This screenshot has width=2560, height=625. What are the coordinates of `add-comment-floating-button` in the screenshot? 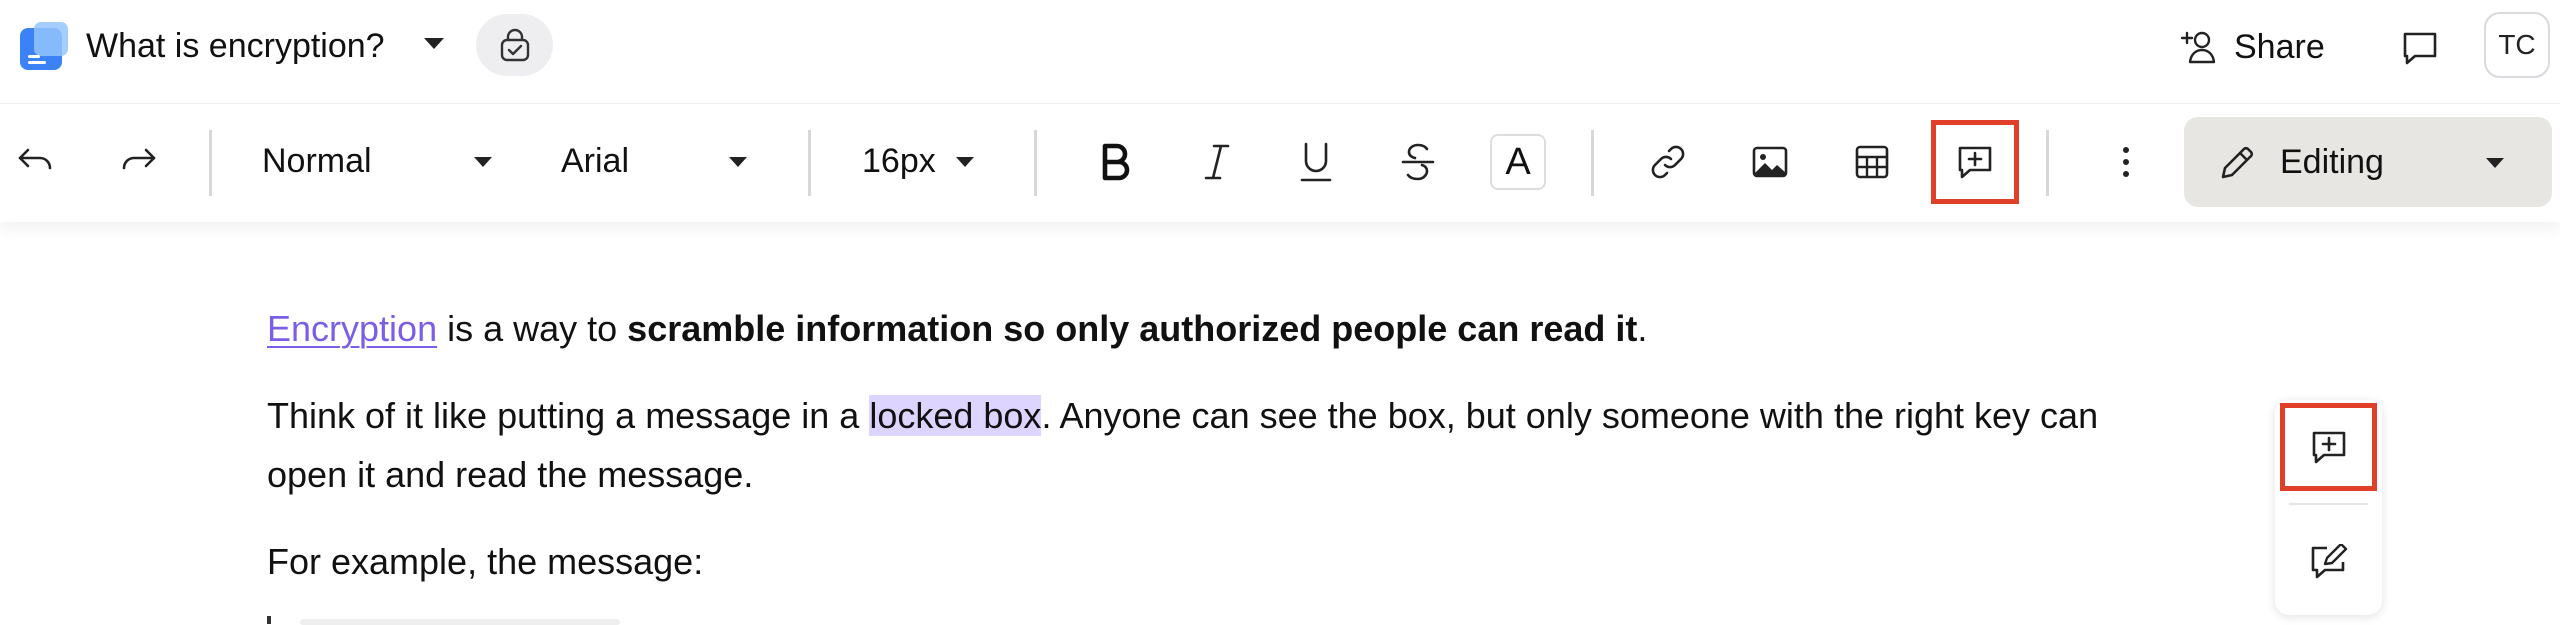 It's located at (2328, 447).